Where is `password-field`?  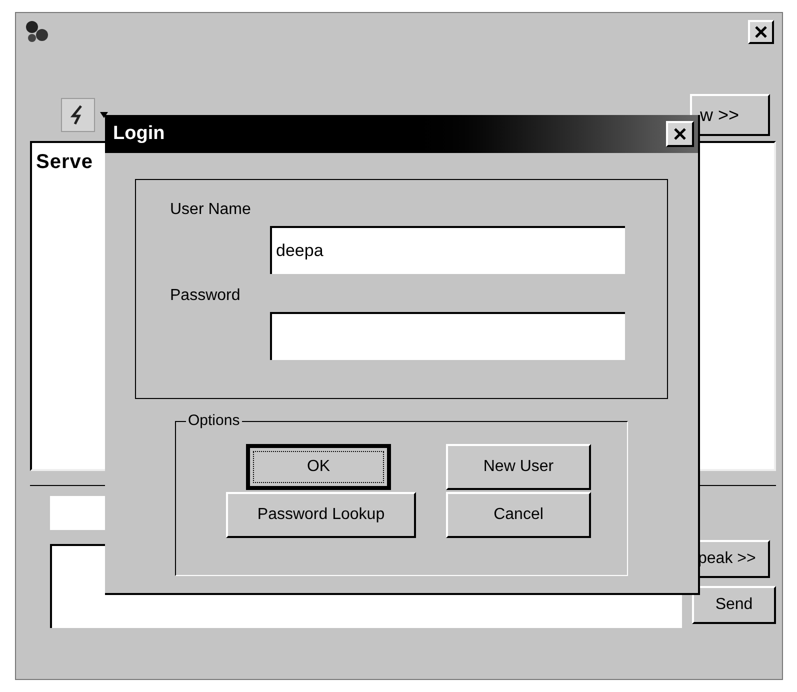
password-field is located at coordinates (447, 336).